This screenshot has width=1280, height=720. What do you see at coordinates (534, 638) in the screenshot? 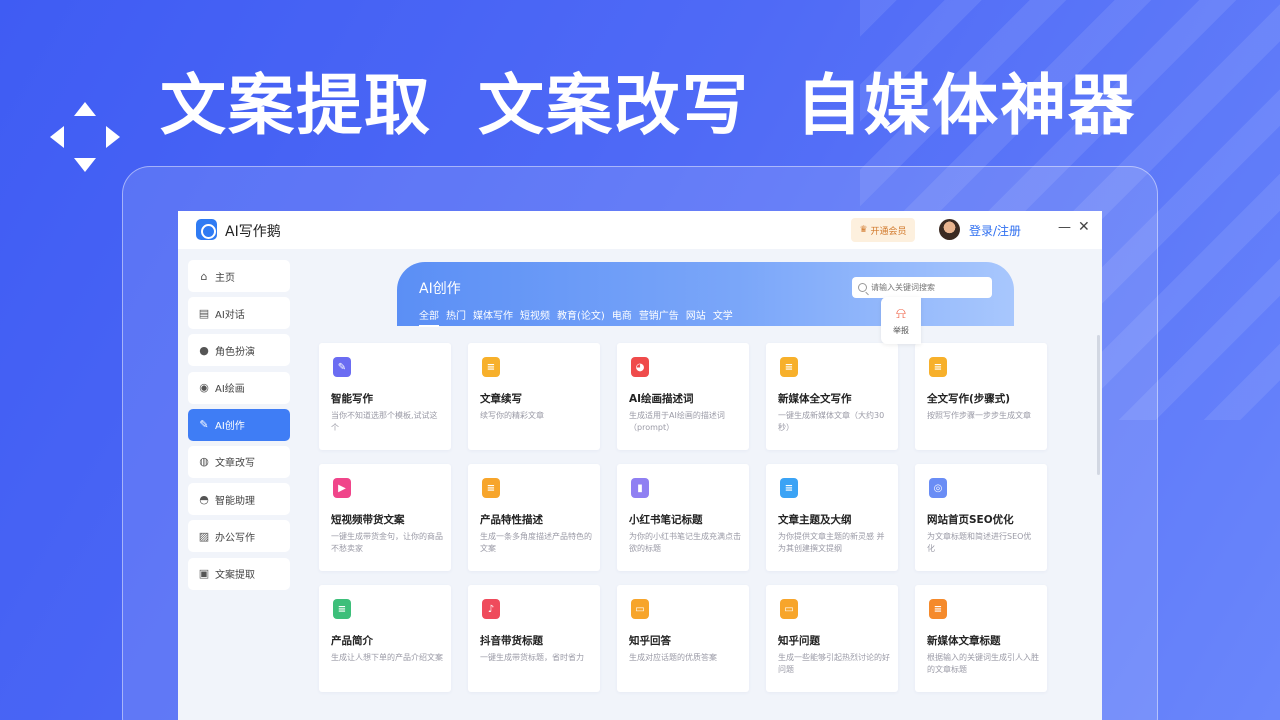
I see `template-card: ♪ 抖音带货标题 一键生成带货标题，省时省力` at bounding box center [534, 638].